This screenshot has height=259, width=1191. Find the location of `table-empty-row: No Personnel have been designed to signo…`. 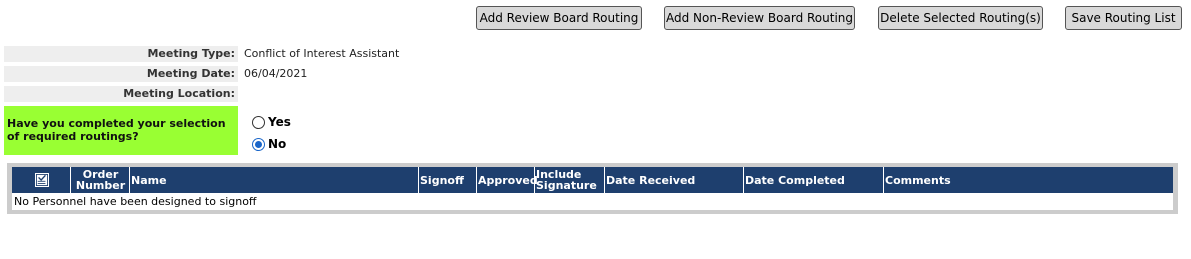

table-empty-row: No Personnel have been designed to signo… is located at coordinates (592, 201).